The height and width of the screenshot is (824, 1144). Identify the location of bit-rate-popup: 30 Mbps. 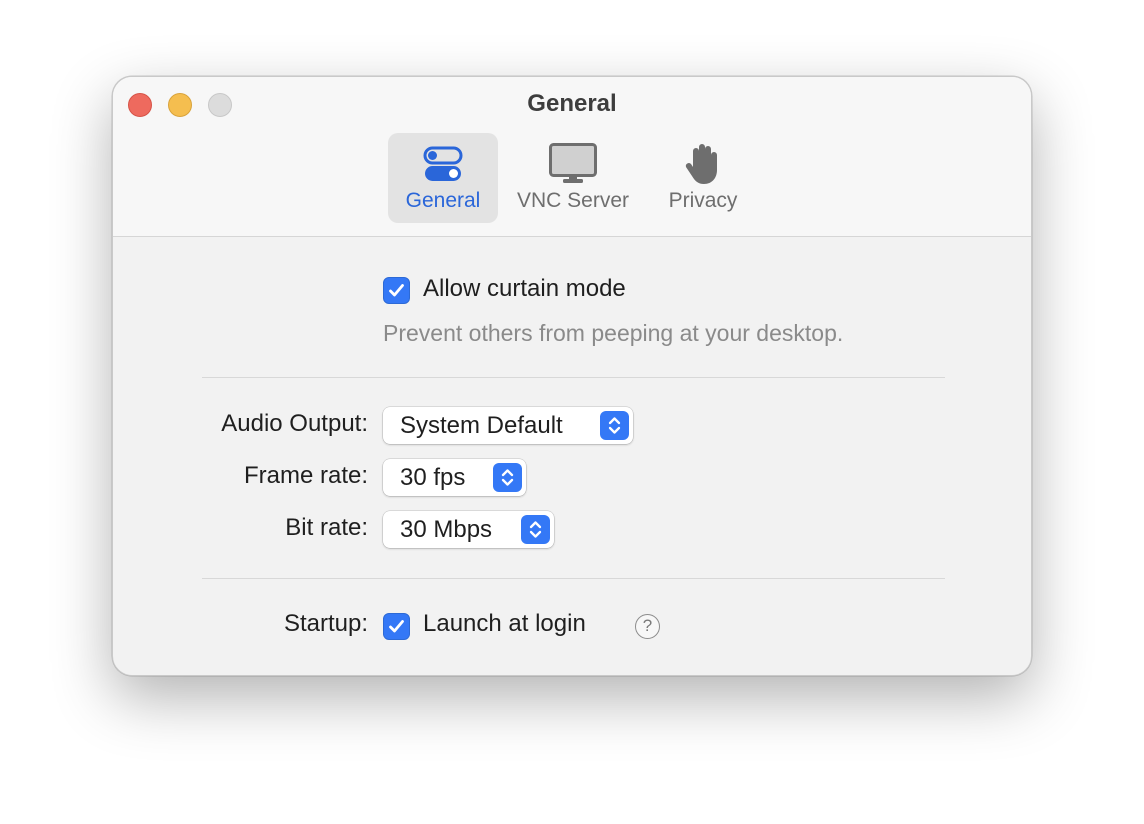
(468, 529).